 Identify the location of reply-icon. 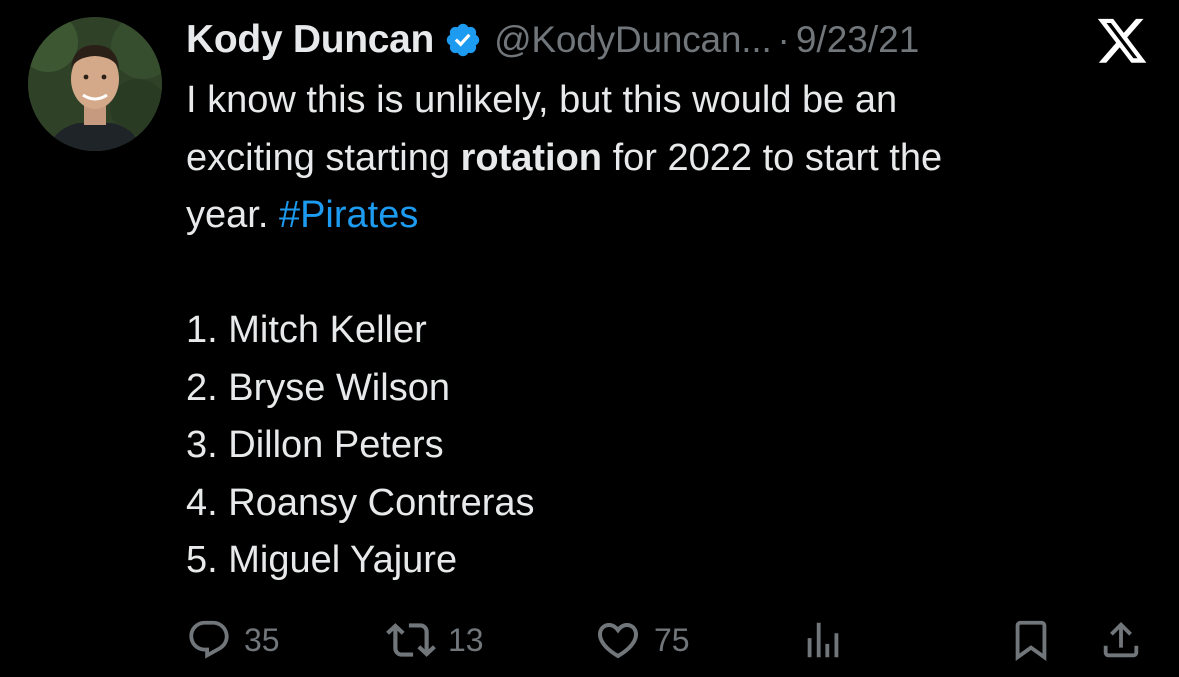
(209, 640).